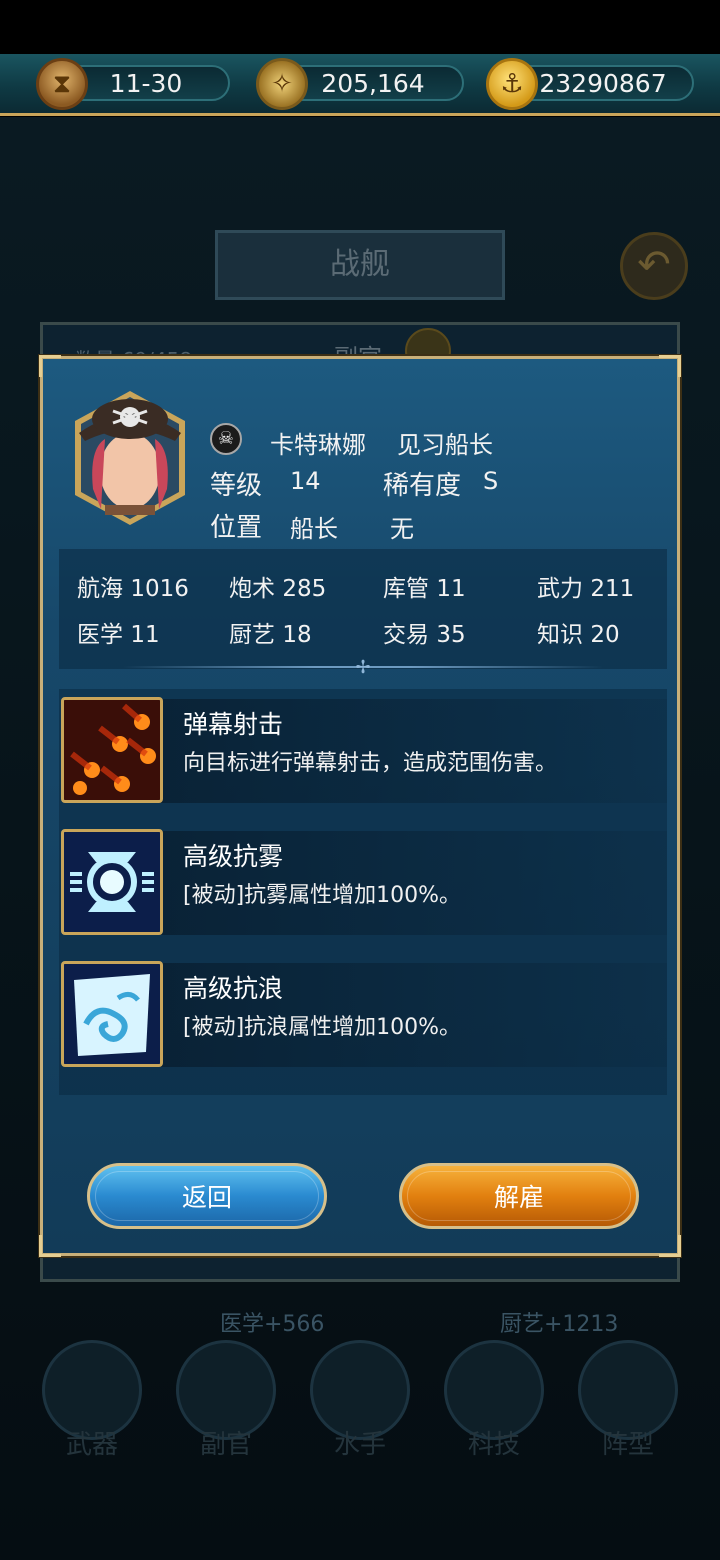  What do you see at coordinates (236, 528) in the screenshot?
I see `position-label: 位置` at bounding box center [236, 528].